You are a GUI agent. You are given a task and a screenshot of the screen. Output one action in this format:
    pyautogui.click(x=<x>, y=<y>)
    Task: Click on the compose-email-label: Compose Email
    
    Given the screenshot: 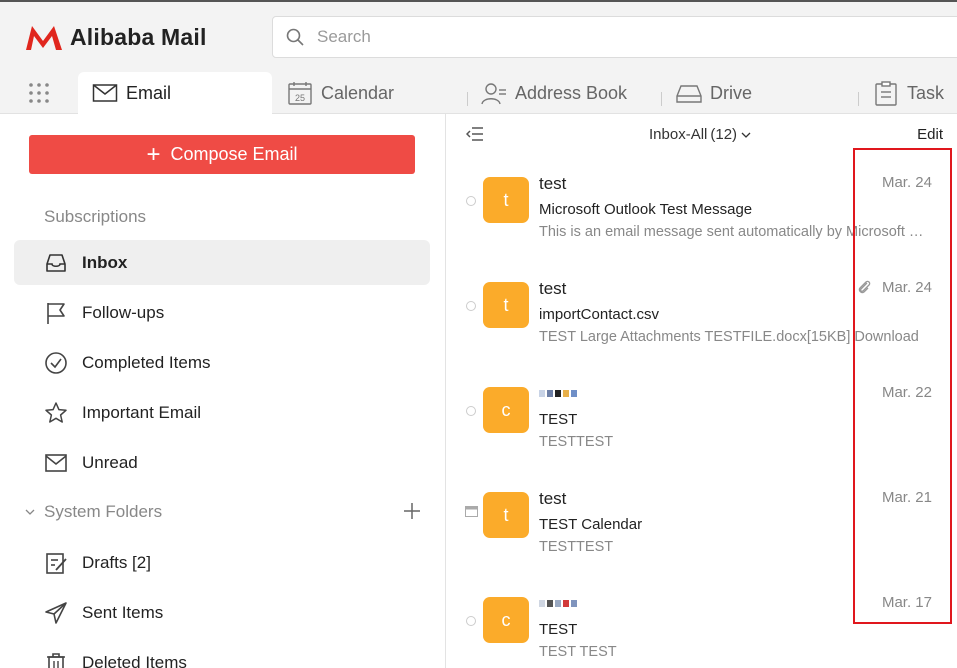 What is the action you would take?
    pyautogui.click(x=234, y=154)
    